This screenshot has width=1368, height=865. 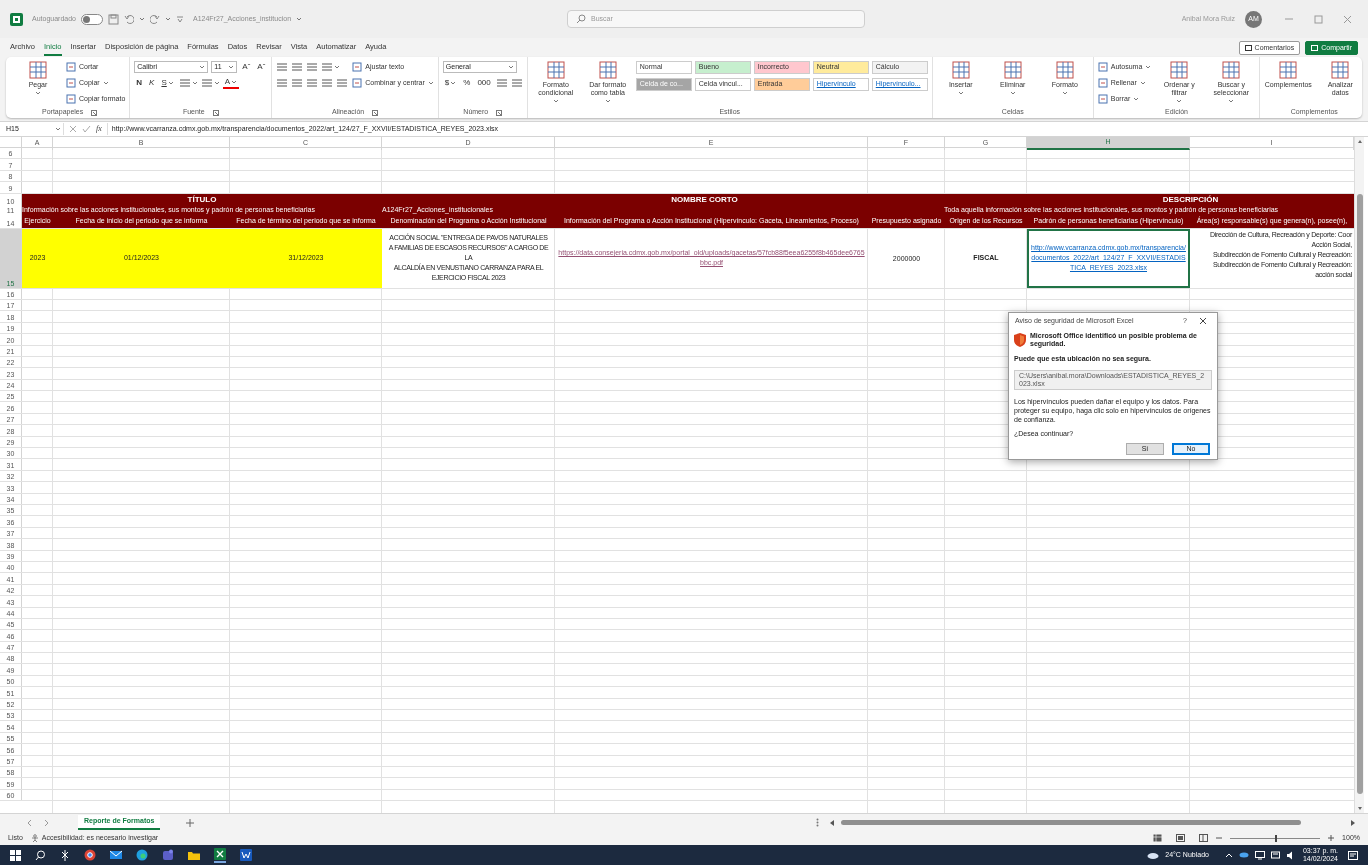 I want to click on cloud-icon, so click(x=1243, y=855).